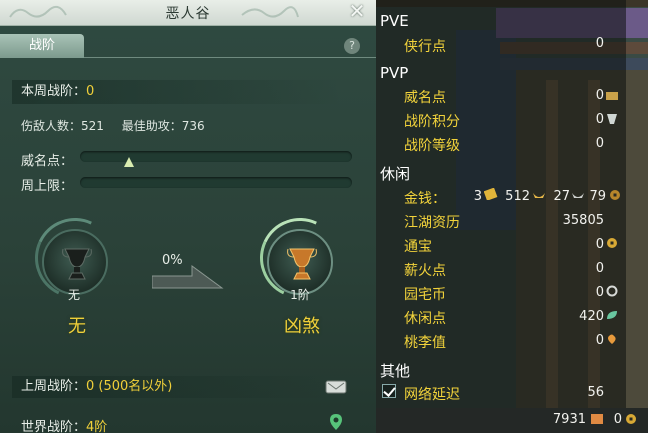 The height and width of the screenshot is (433, 648). What do you see at coordinates (418, 247) in the screenshot?
I see `tongbao-label: 通宝` at bounding box center [418, 247].